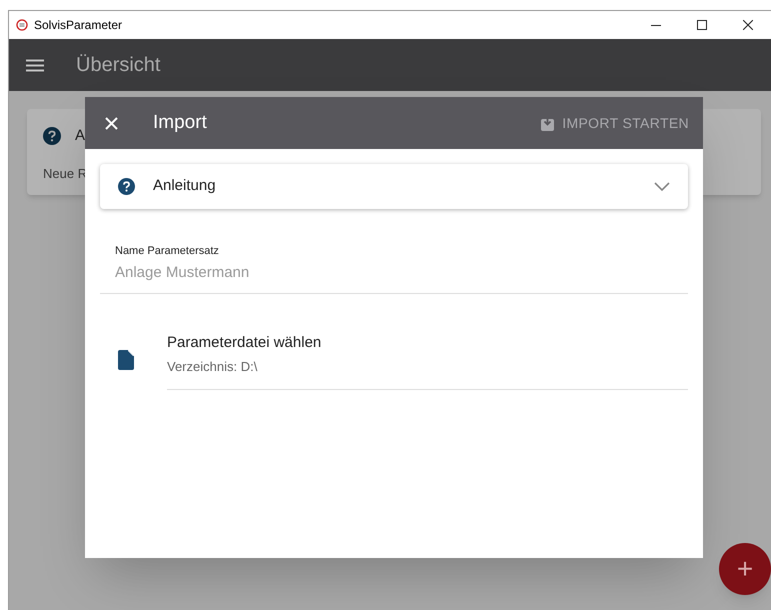  What do you see at coordinates (656, 25) in the screenshot?
I see `minimize-icon` at bounding box center [656, 25].